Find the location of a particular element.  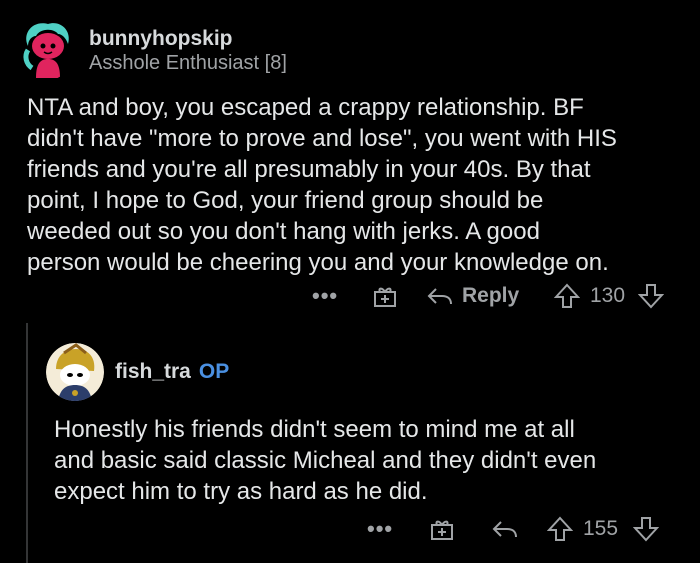

vote-score: 130 is located at coordinates (608, 295).